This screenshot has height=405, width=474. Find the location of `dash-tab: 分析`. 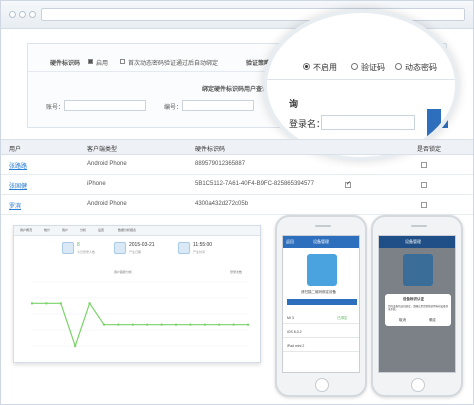

dash-tab: 分析 is located at coordinates (83, 230).